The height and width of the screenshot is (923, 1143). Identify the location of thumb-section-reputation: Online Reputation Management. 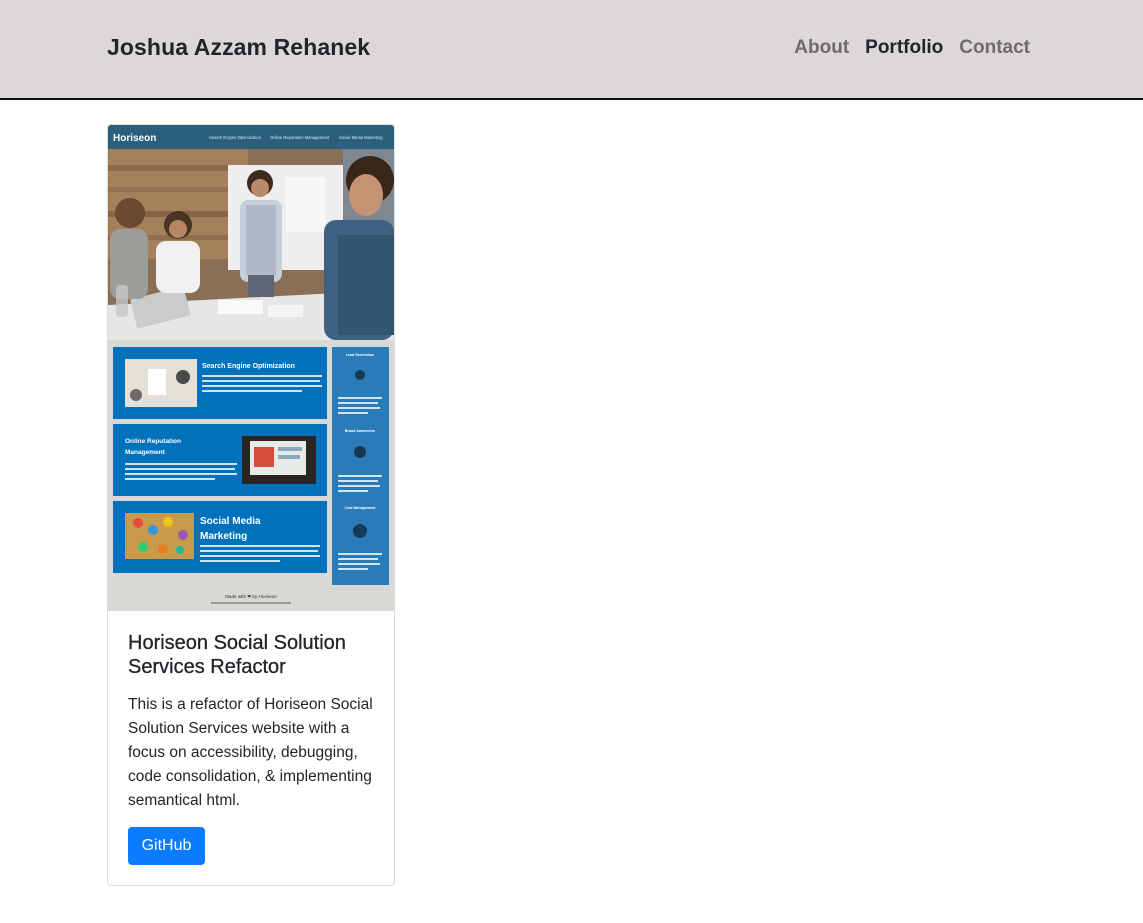
(220, 460).